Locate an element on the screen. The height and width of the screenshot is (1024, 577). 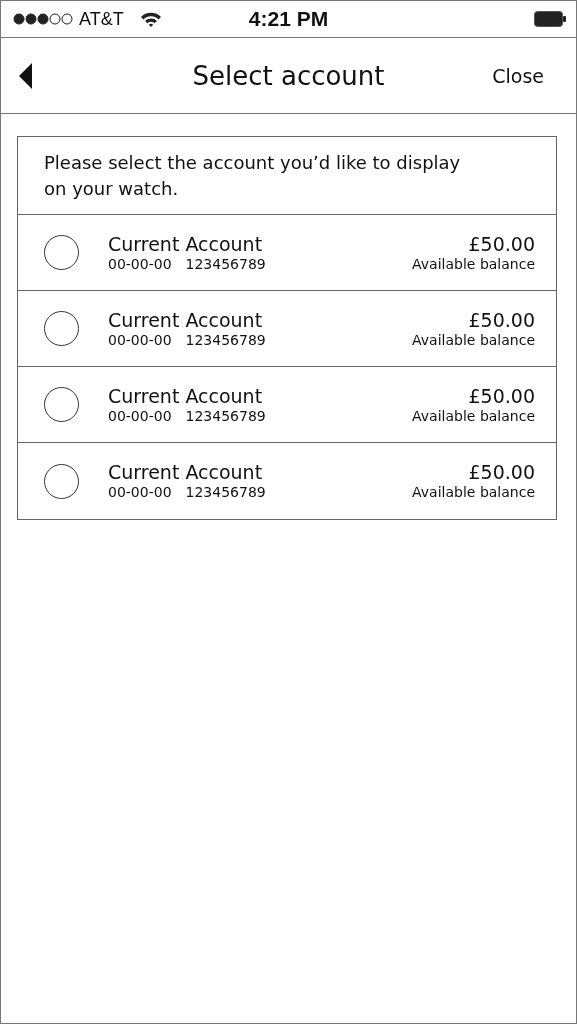
wifi-icon is located at coordinates (150, 19).